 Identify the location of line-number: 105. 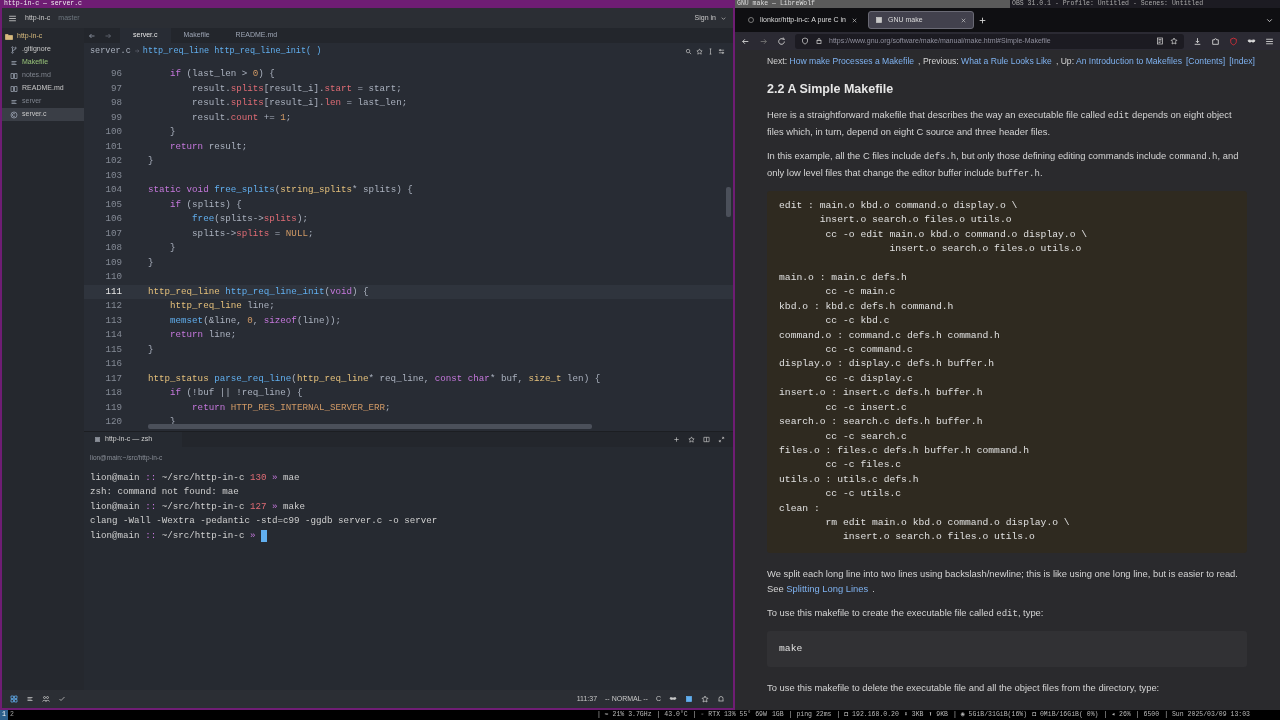
(113, 204).